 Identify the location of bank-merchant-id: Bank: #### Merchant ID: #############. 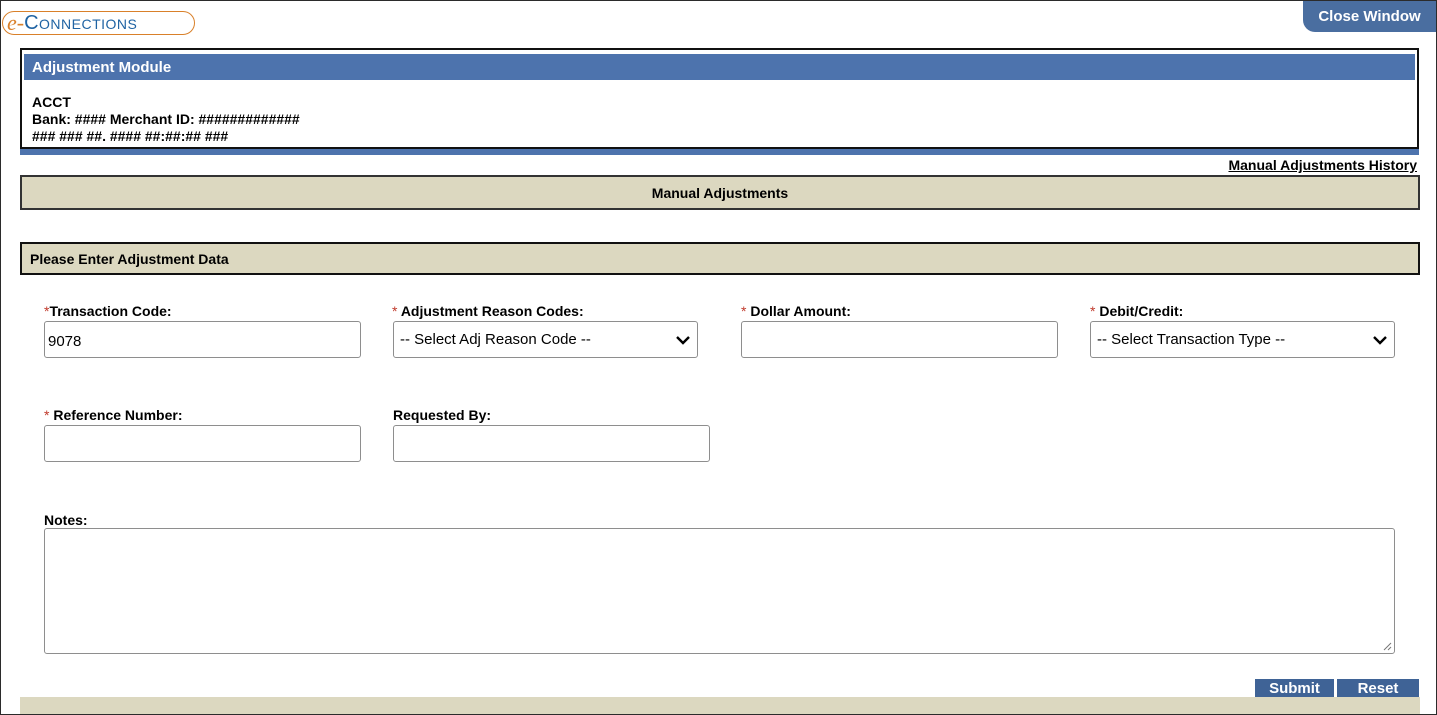
(166, 119).